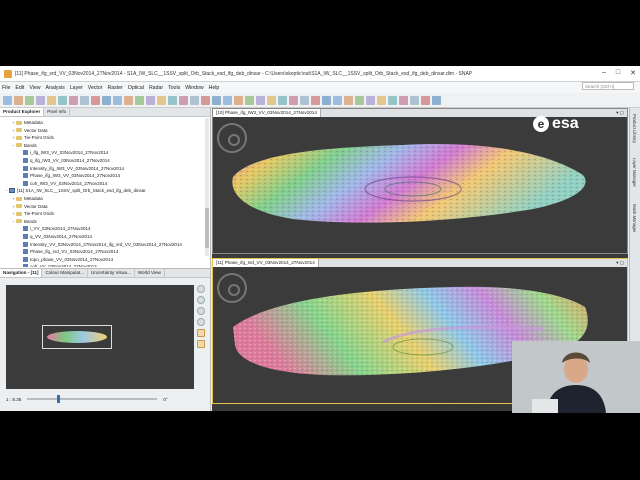 This screenshot has width=640, height=480. What do you see at coordinates (326, 100) in the screenshot?
I see `draw-rectangle-icon` at bounding box center [326, 100].